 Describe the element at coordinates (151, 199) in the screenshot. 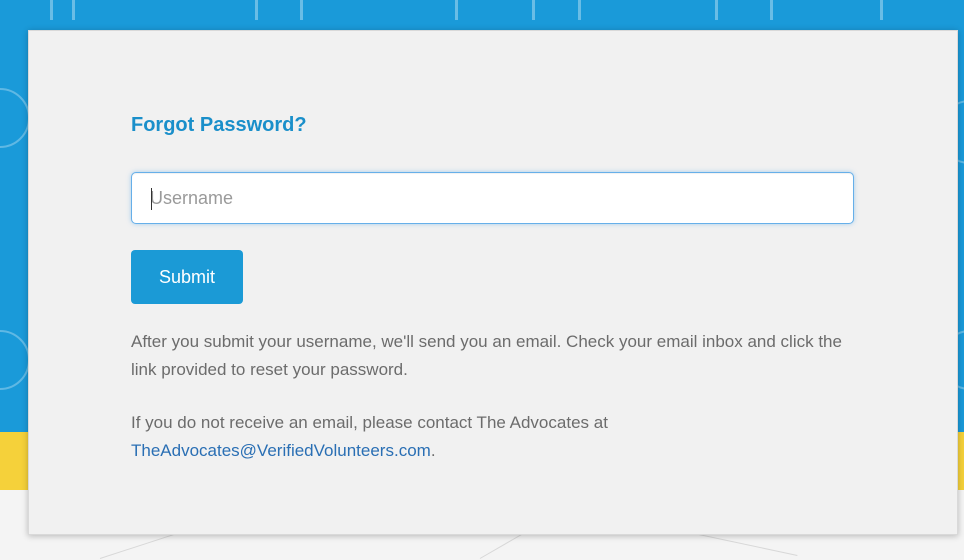

I see `text-caret` at that location.